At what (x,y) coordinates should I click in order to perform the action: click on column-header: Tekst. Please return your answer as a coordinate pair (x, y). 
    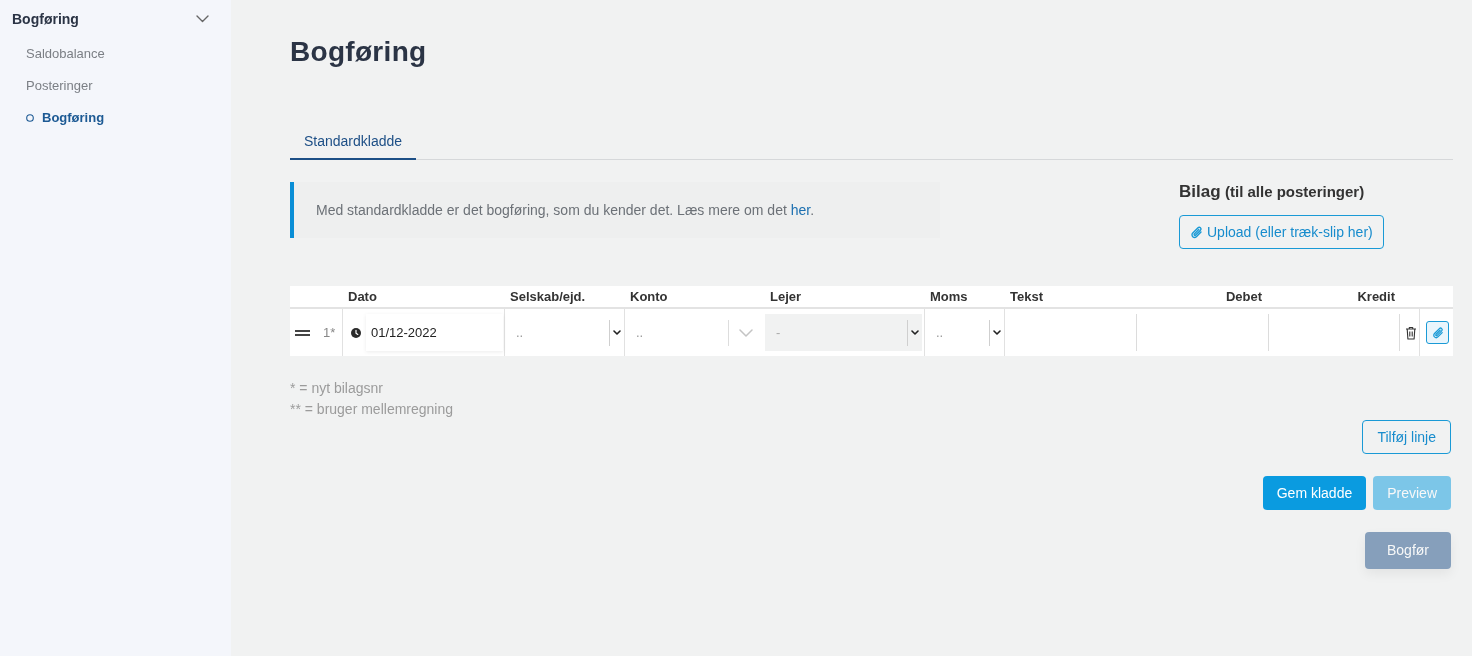
    Looking at the image, I should click on (1026, 296).